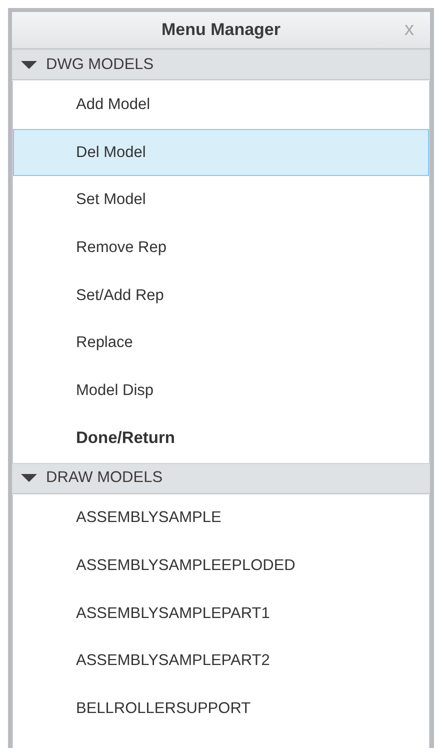 Image resolution: width=439 pixels, height=752 pixels. What do you see at coordinates (221, 343) in the screenshot?
I see `menu-item: Replace` at bounding box center [221, 343].